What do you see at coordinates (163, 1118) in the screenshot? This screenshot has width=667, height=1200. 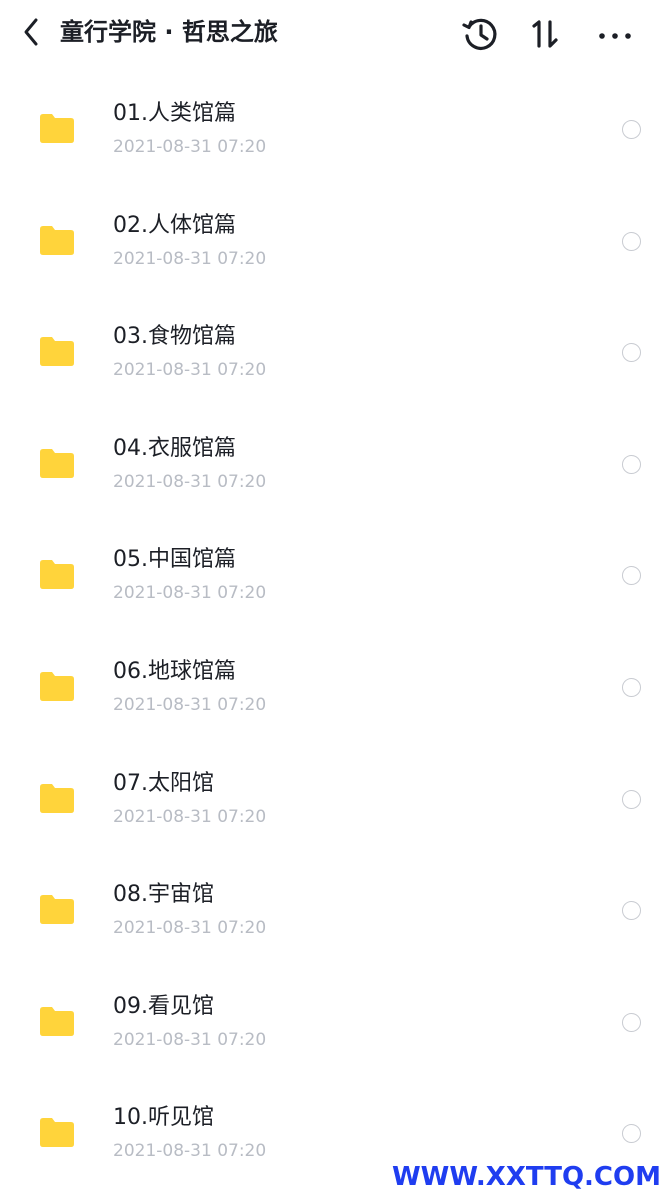 I see `folder-name: 10.听见馆` at bounding box center [163, 1118].